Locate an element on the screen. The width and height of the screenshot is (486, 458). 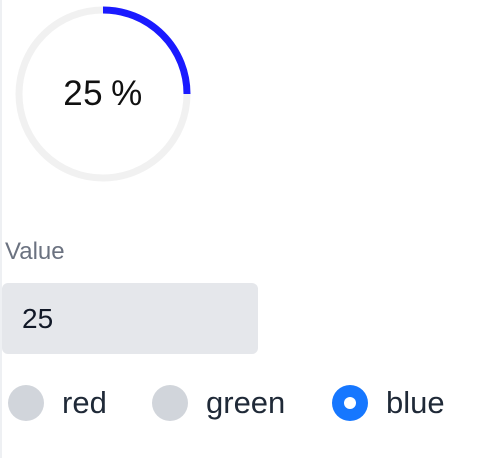
radio-label-red: red is located at coordinates (84, 402).